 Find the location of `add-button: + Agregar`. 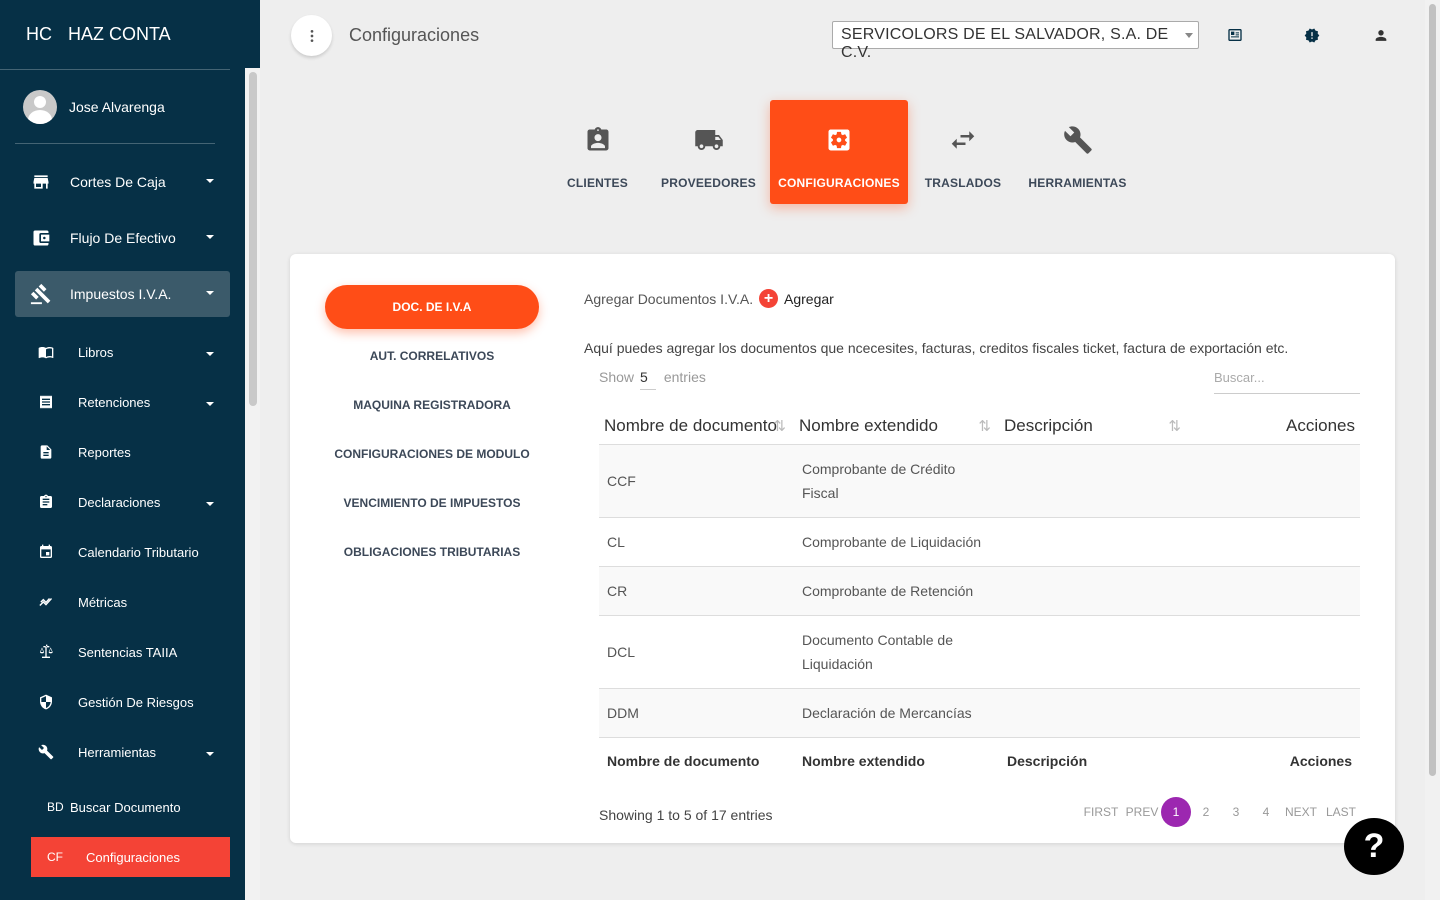

add-button: + Agregar is located at coordinates (796, 298).